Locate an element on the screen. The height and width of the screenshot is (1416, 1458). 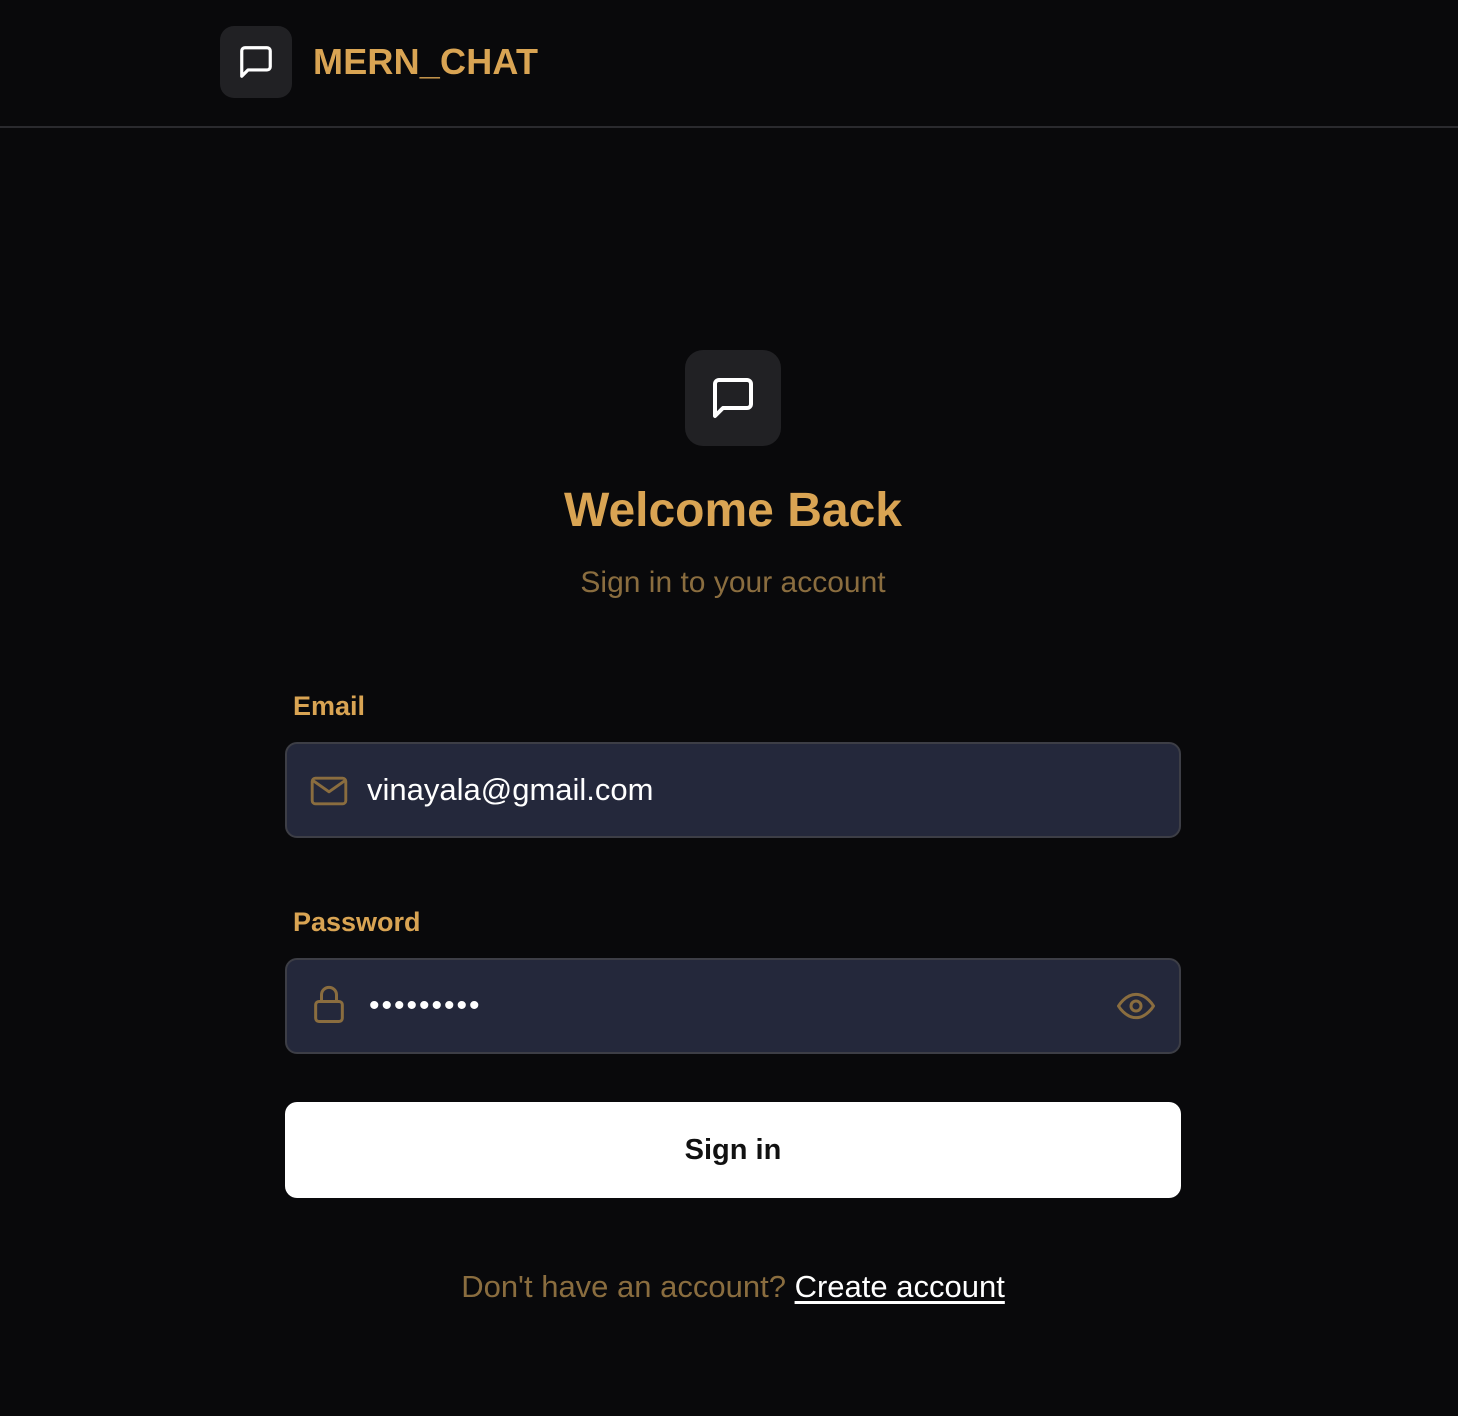
nav-logo is located at coordinates (256, 62).